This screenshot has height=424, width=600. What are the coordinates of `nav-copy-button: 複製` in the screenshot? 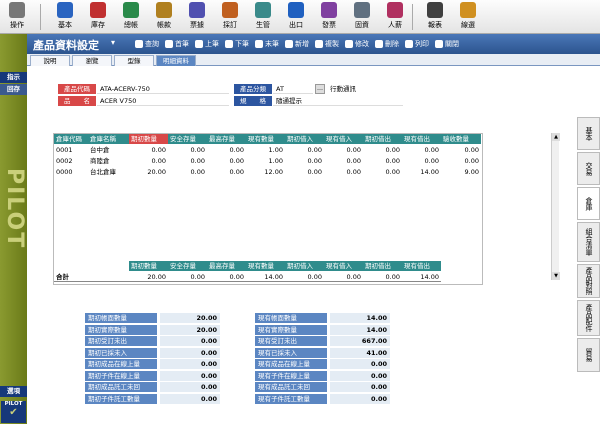 It's located at (327, 44).